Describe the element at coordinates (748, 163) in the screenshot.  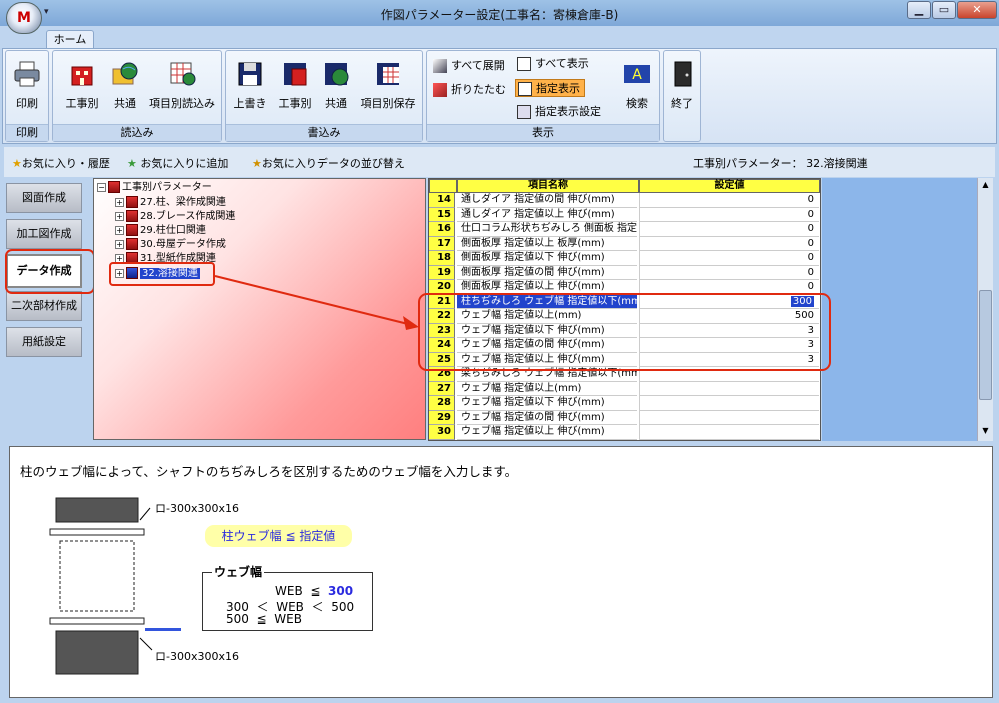
I see `current-parameter-label: 工事別パラメーター：` at that location.